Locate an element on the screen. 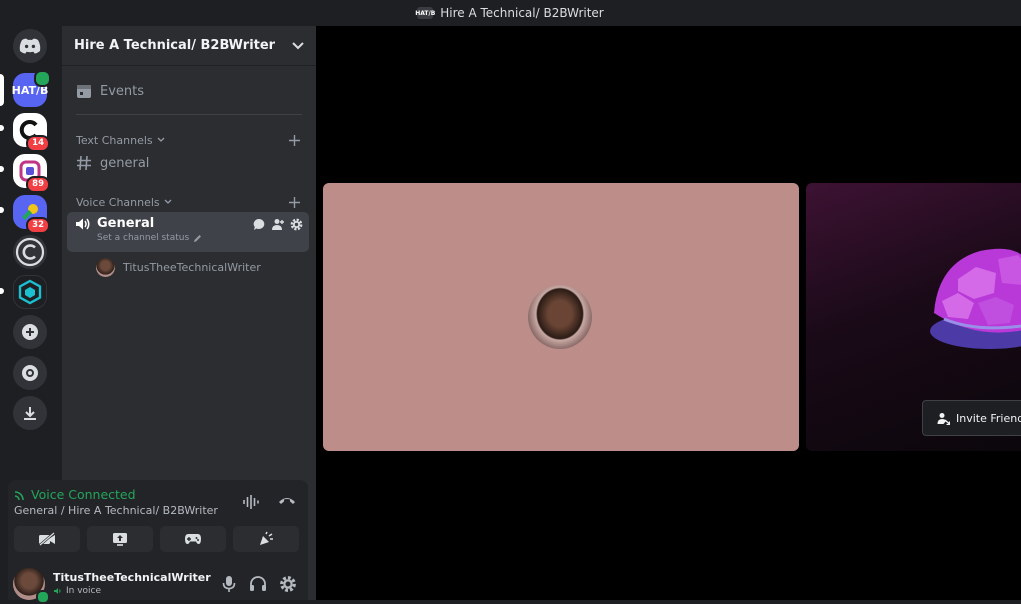 Image resolution: width=1021 pixels, height=604 pixels. activity-button is located at coordinates (193, 539).